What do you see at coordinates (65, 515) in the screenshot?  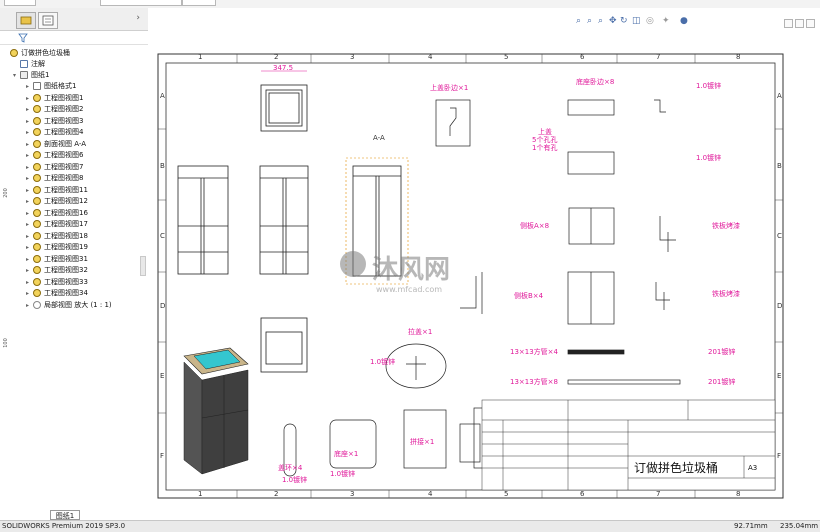 I see `sheet-tab: 图纸1` at bounding box center [65, 515].